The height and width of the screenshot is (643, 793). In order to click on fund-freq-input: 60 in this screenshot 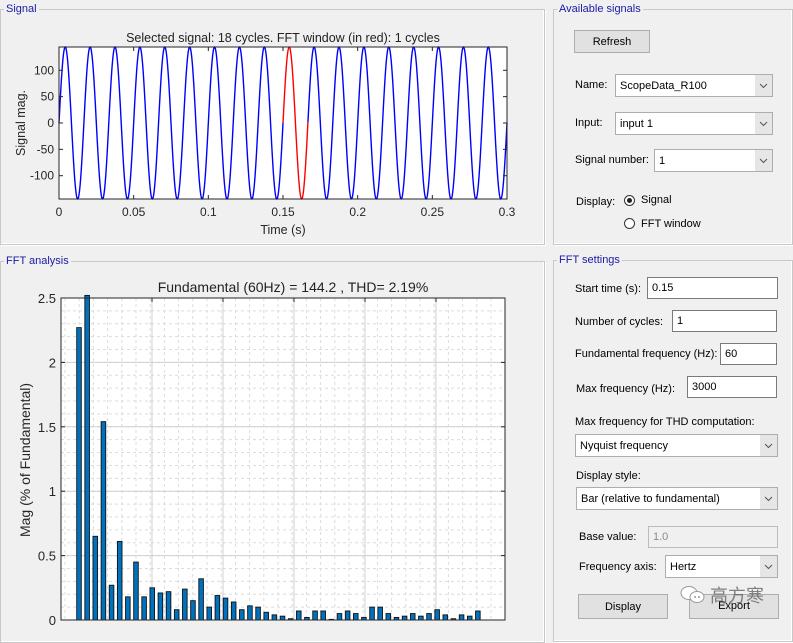, I will do `click(748, 354)`.